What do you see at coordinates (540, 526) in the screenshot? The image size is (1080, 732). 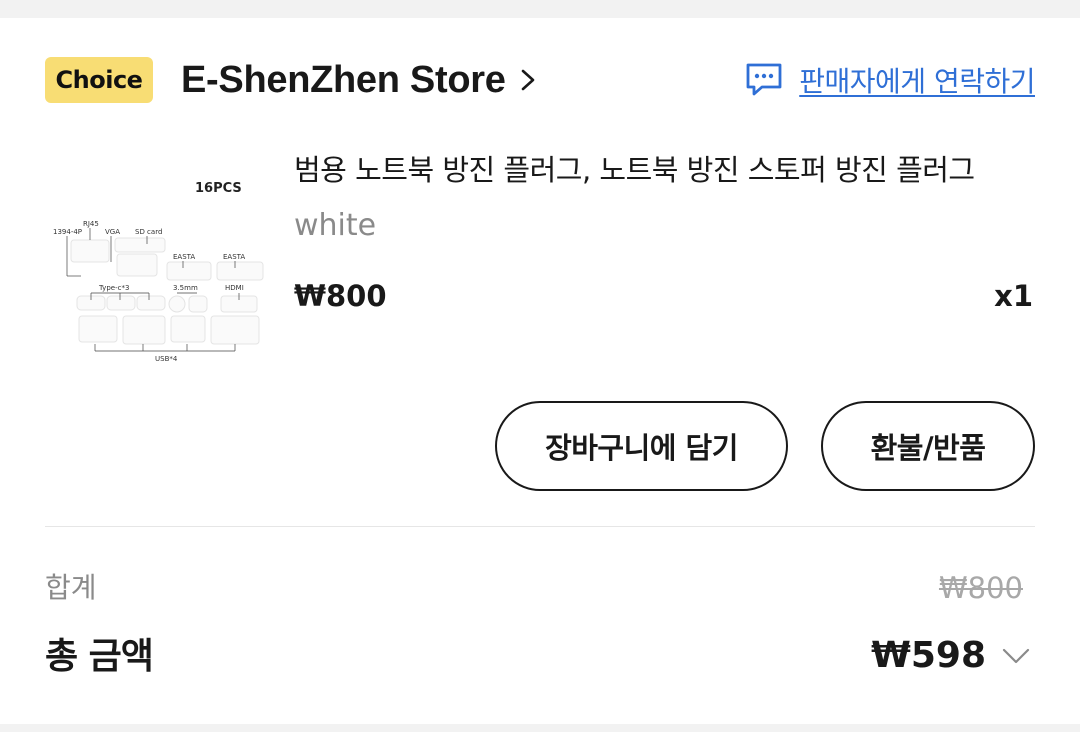 I see `divider` at bounding box center [540, 526].